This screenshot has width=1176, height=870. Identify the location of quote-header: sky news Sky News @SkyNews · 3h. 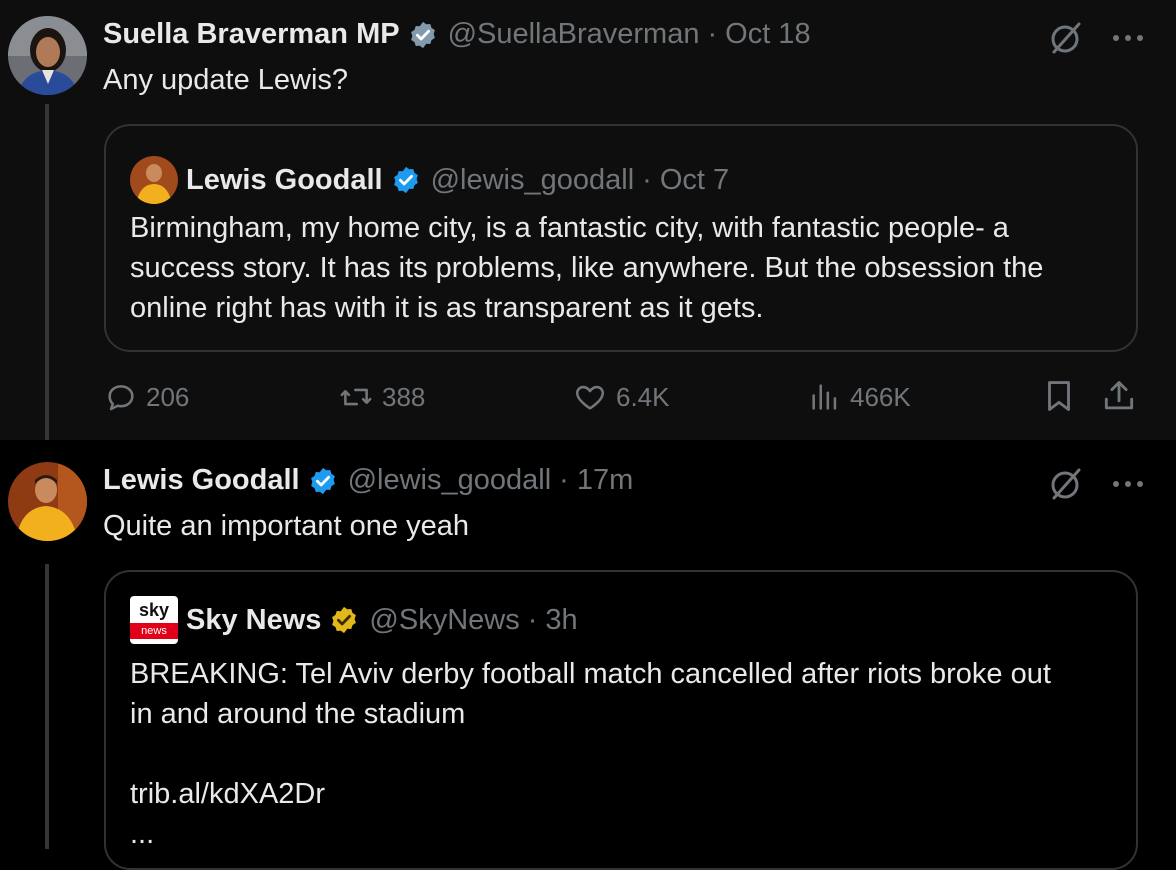
(354, 620).